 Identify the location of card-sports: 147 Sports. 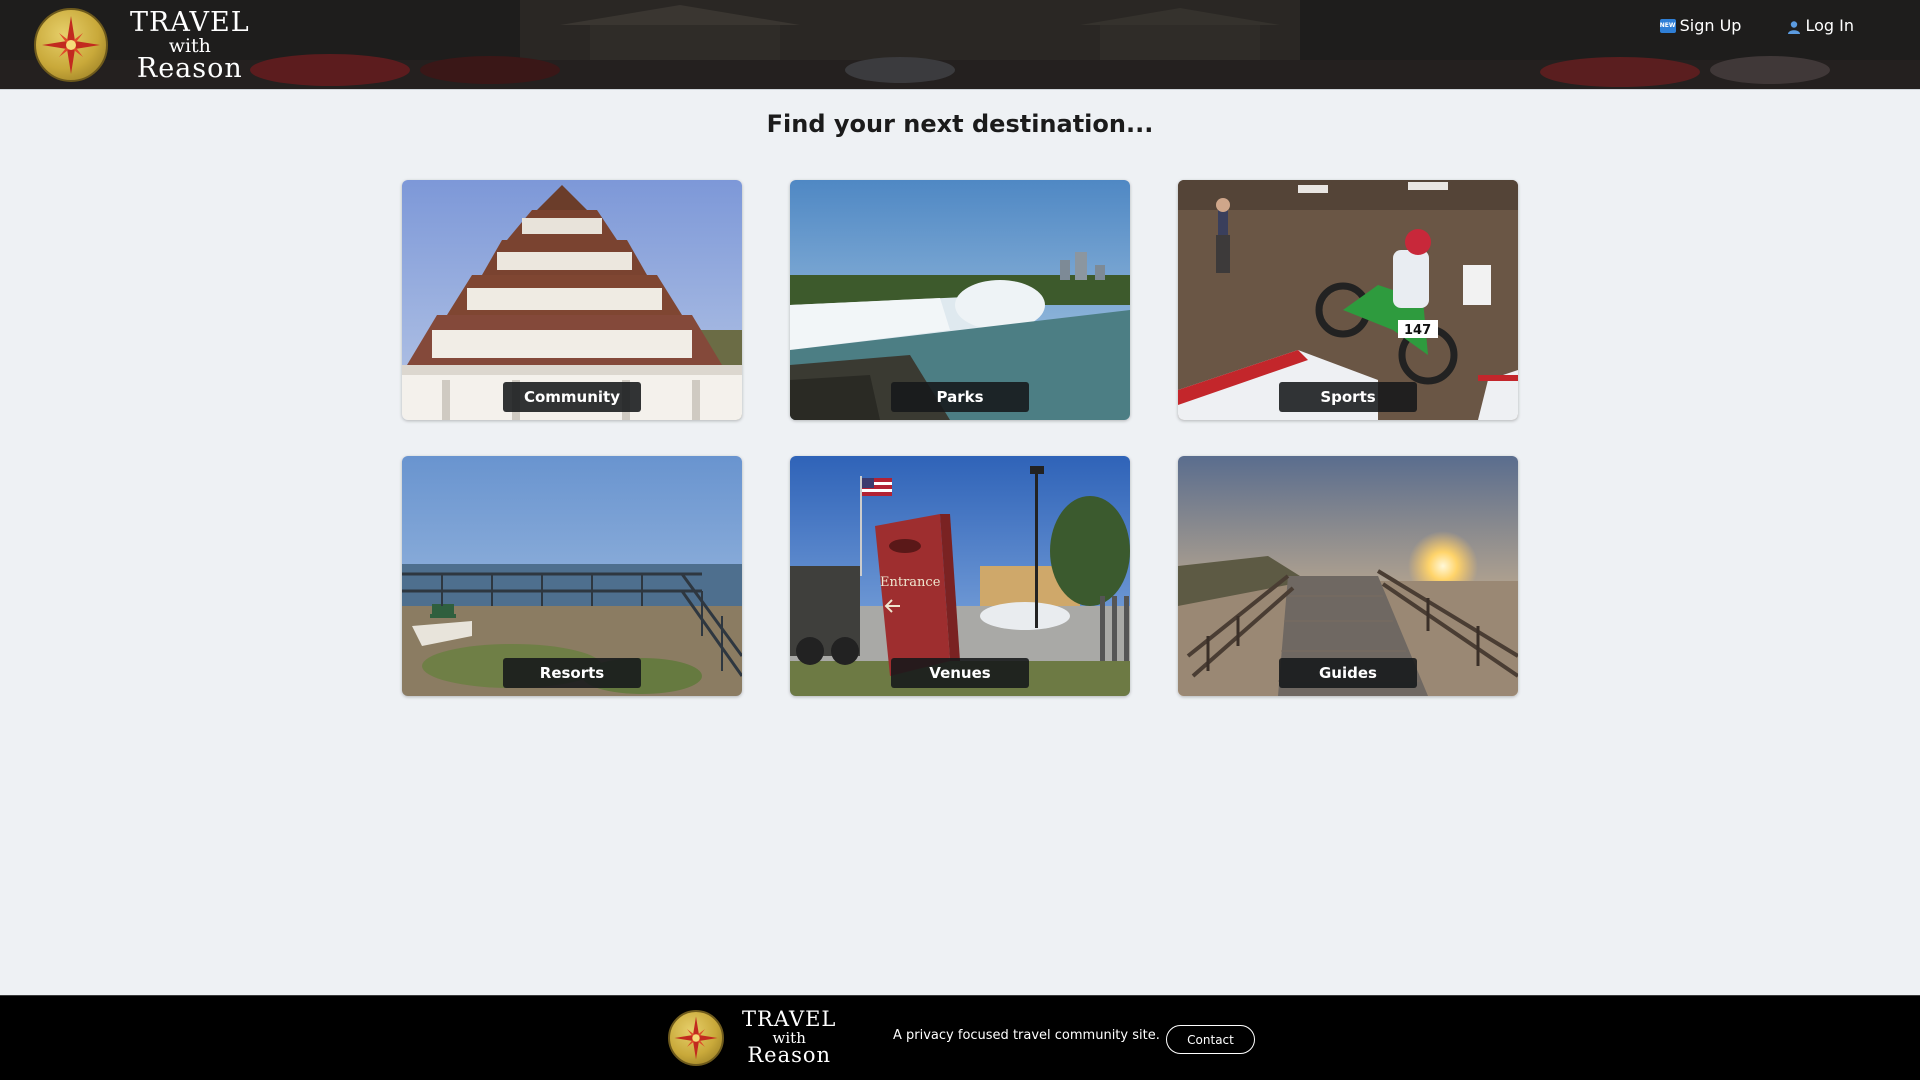
(1348, 300).